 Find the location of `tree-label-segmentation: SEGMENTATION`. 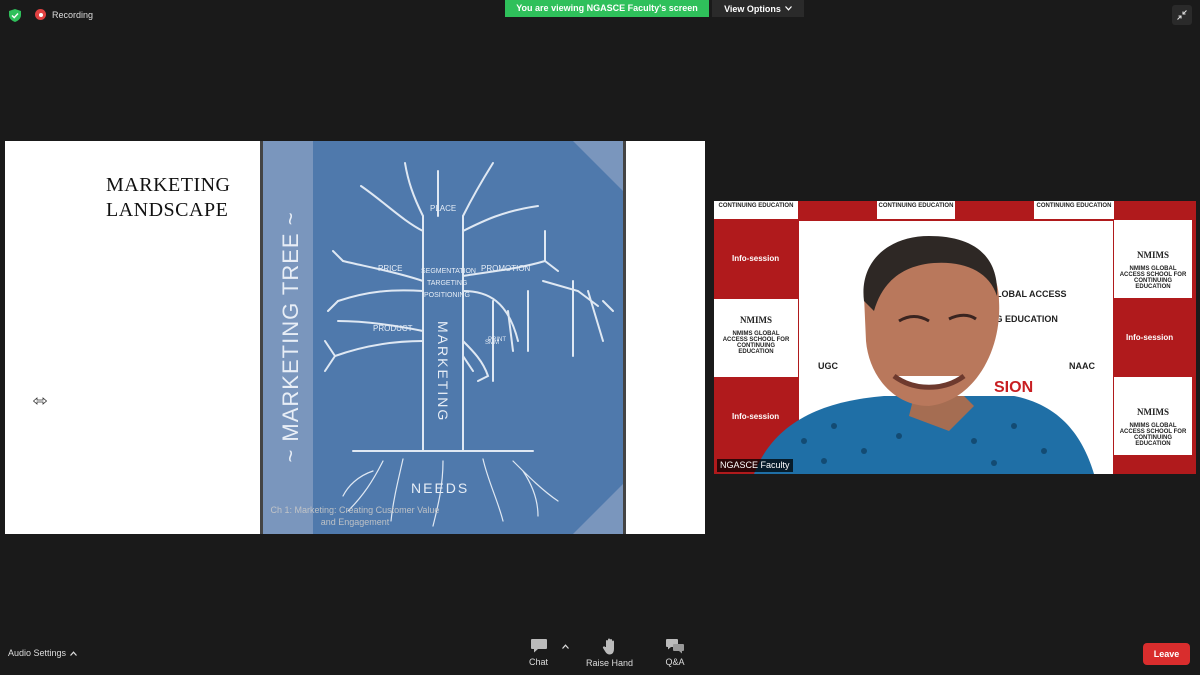

tree-label-segmentation: SEGMENTATION is located at coordinates (448, 271).